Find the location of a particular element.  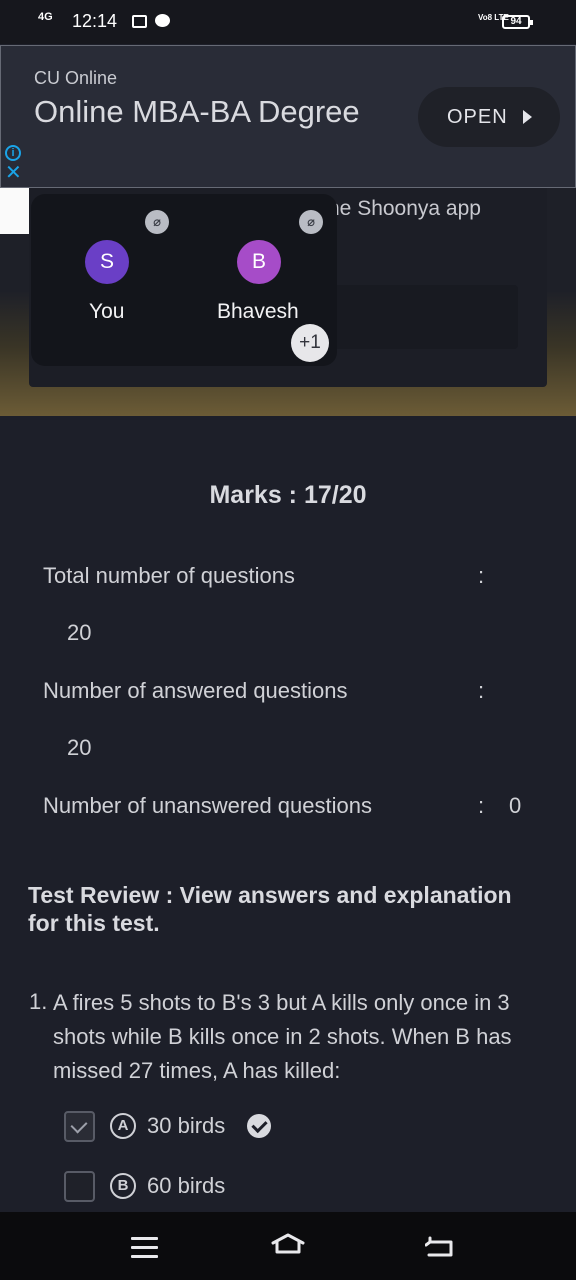

play-arrow-icon is located at coordinates (527, 117).